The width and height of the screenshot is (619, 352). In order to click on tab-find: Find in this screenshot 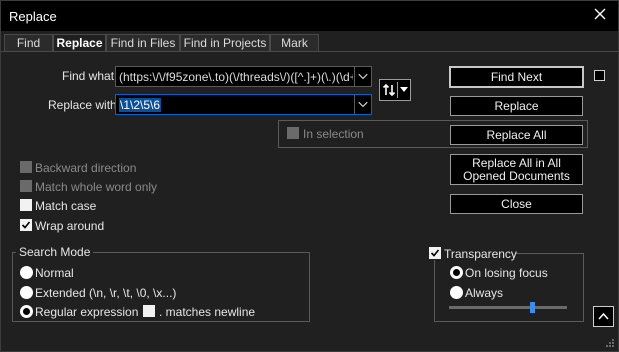, I will do `click(28, 43)`.